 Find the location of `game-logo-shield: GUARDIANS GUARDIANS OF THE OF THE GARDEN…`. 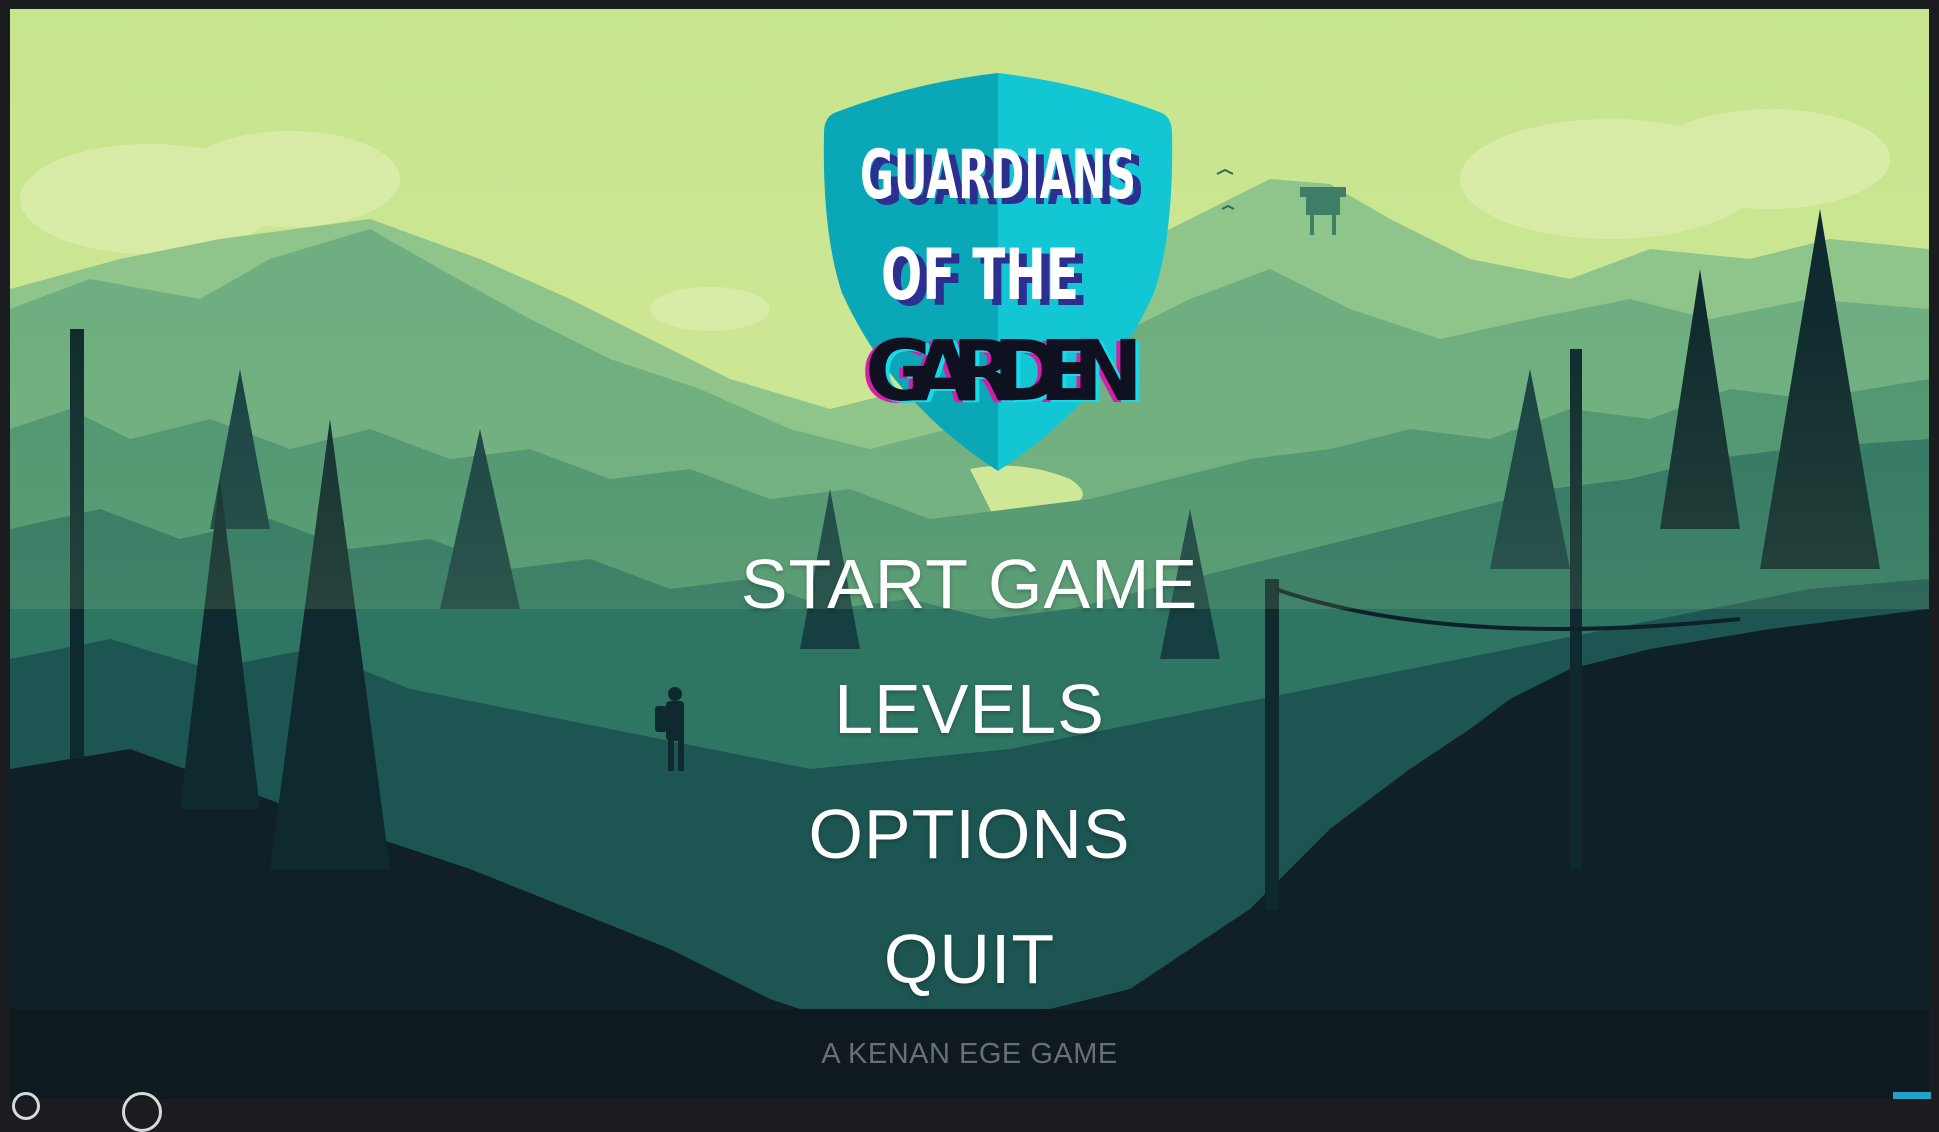

game-logo-shield: GUARDIANS GUARDIANS OF THE OF THE GARDEN… is located at coordinates (998, 272).